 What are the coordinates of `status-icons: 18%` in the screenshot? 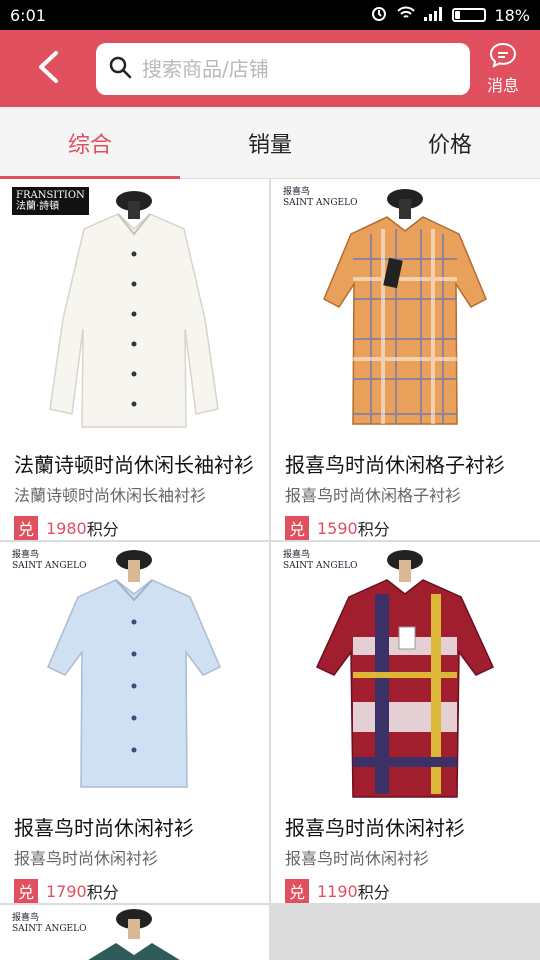 It's located at (450, 15).